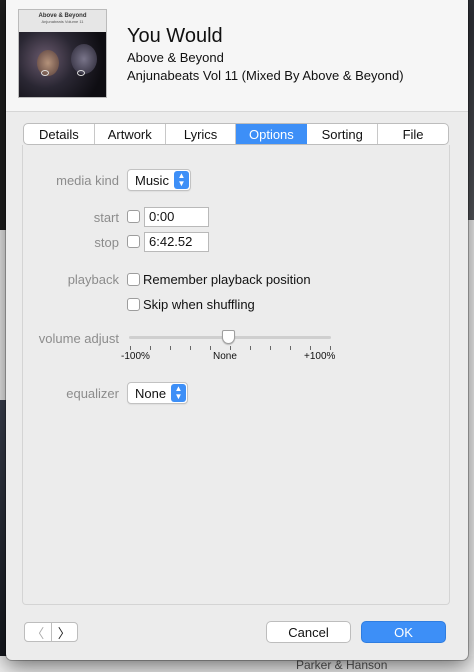  I want to click on media-kind-select: Music ▲ ▼, so click(159, 180).